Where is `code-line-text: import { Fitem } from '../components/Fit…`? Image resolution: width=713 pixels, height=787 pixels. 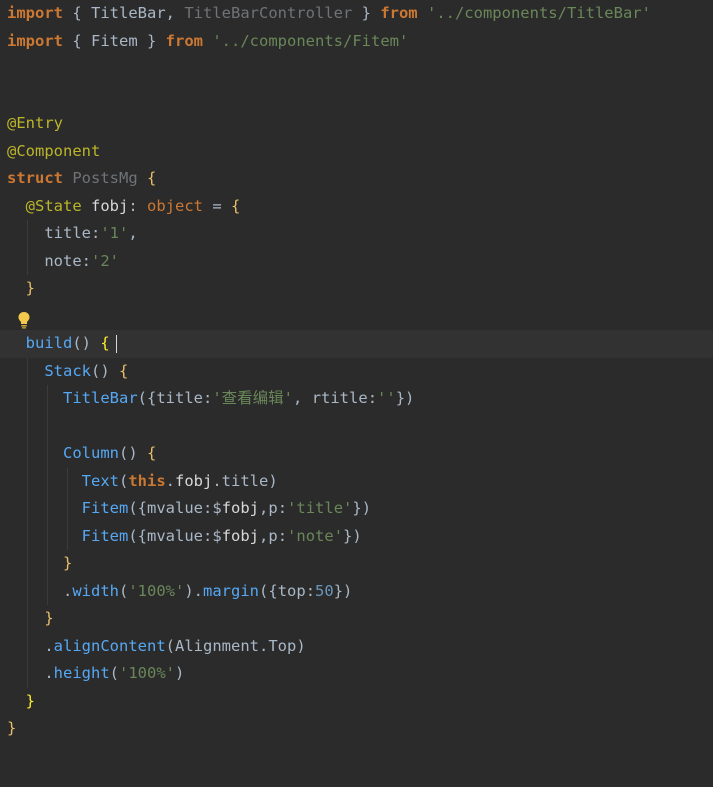 code-line-text: import { Fitem } from '../components/Fit… is located at coordinates (207, 42).